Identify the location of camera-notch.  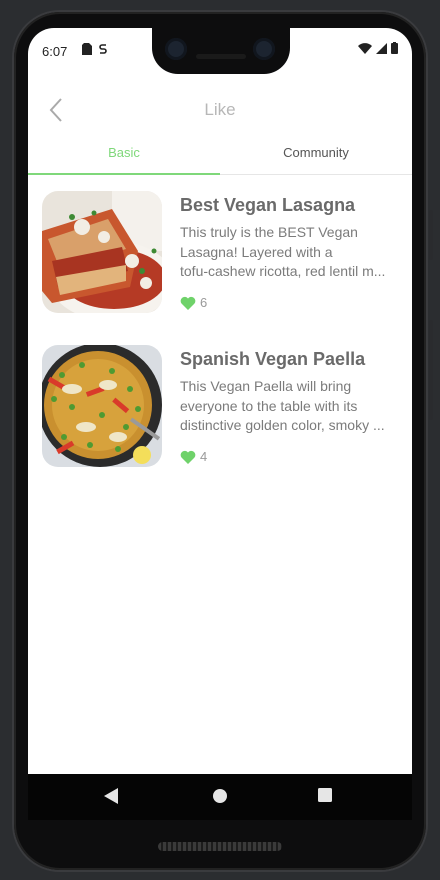
(221, 51).